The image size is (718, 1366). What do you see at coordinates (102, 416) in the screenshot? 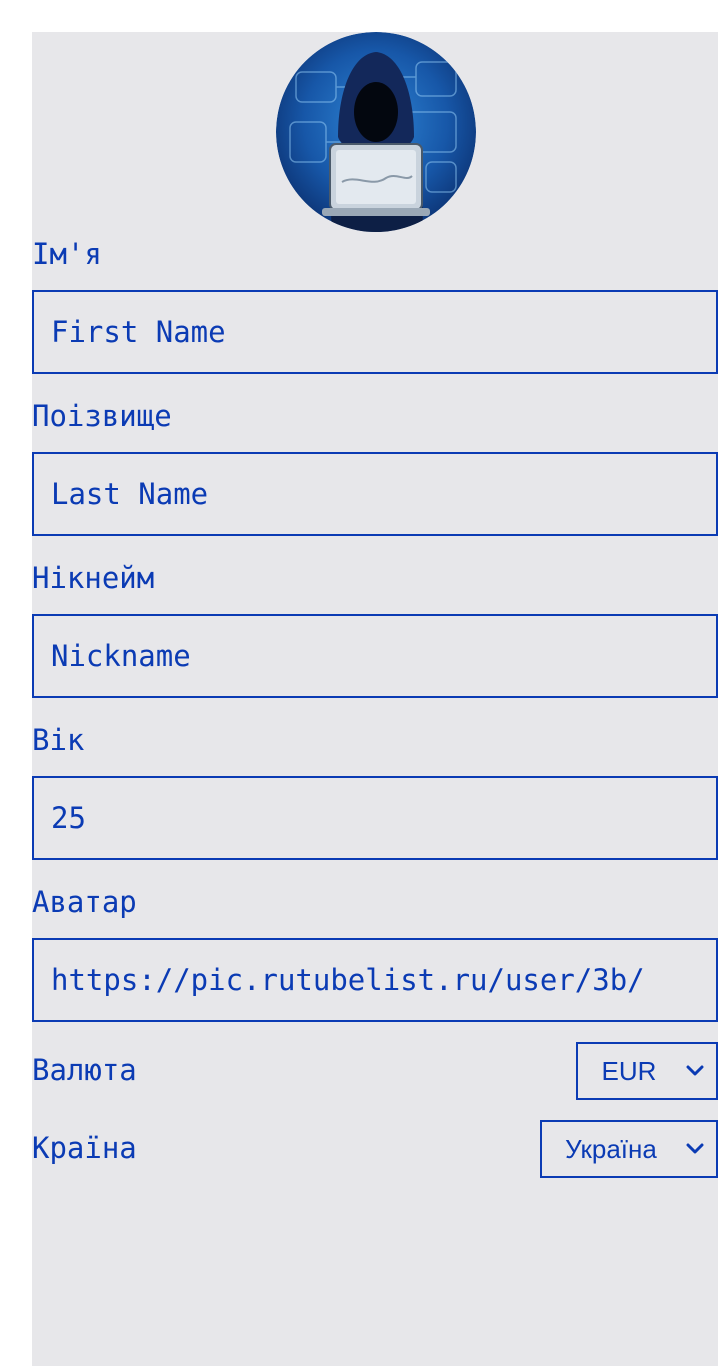
I see `last-name-label: Поізвище` at bounding box center [102, 416].